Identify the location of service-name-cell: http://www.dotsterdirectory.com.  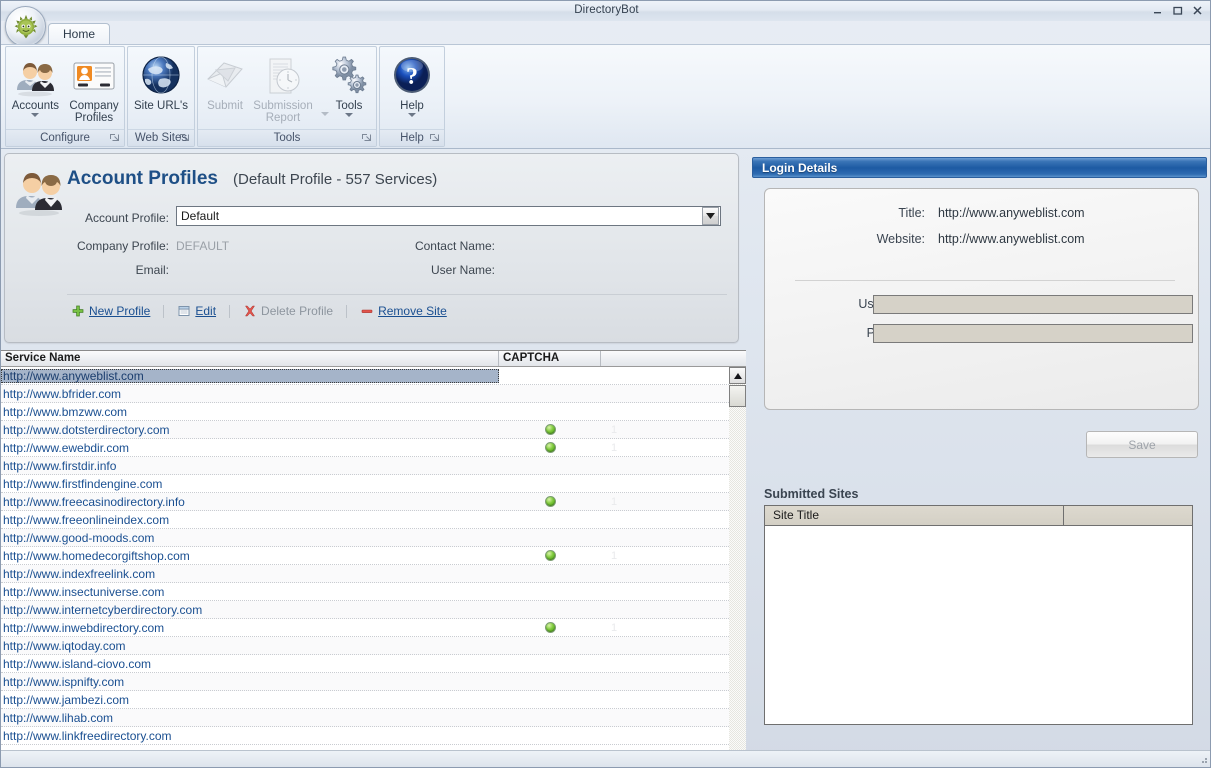
(250, 430).